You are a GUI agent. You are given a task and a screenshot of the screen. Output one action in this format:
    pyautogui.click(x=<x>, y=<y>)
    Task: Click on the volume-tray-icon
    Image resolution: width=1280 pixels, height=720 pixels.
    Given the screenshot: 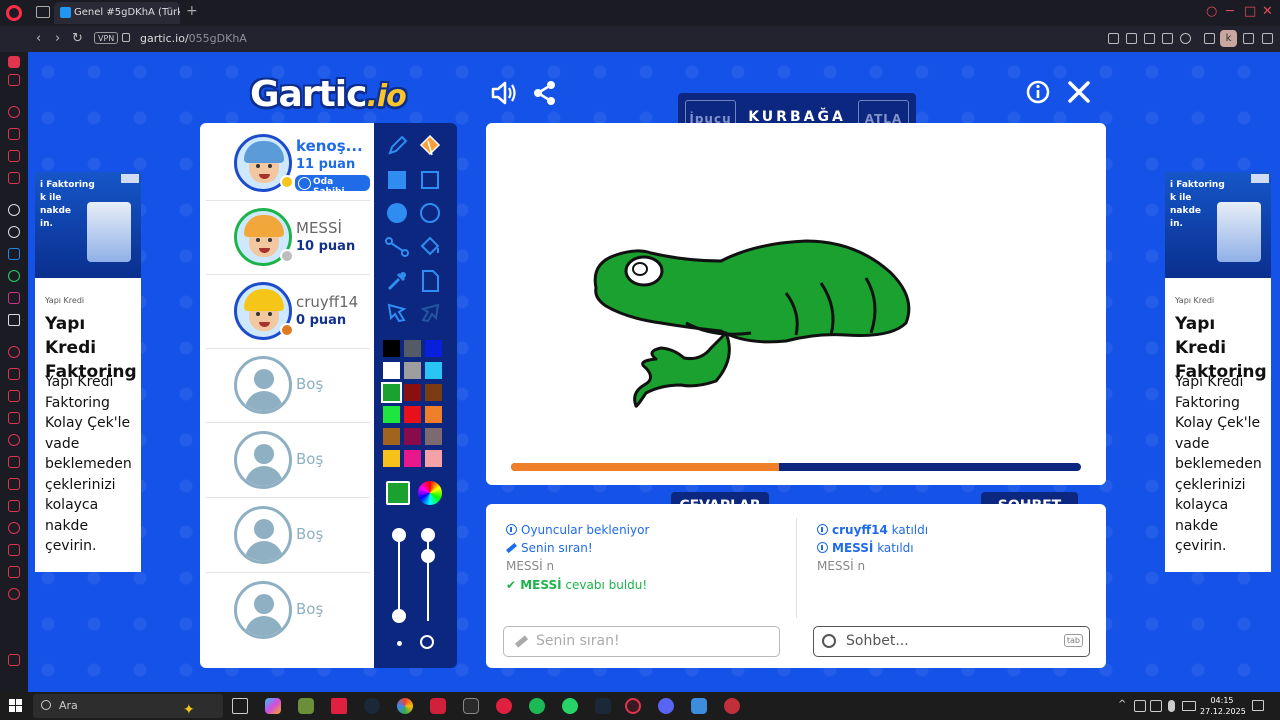 What is the action you would take?
    pyautogui.click(x=1156, y=706)
    